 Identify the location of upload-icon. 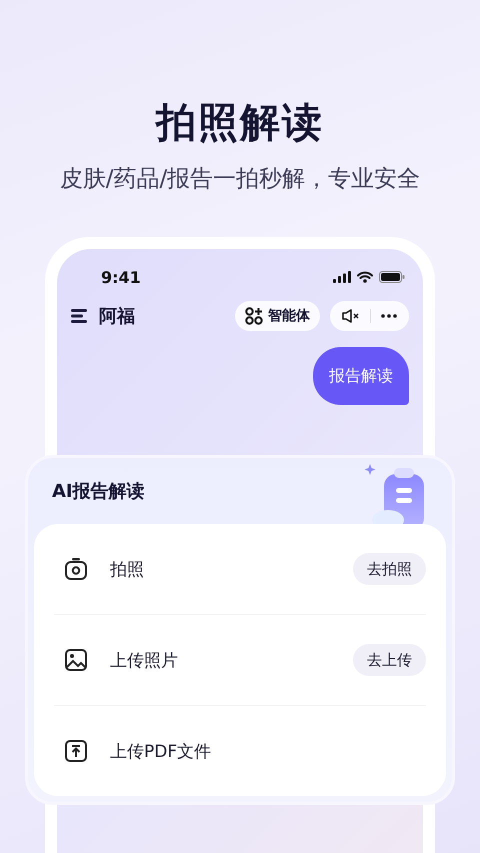
(76, 751).